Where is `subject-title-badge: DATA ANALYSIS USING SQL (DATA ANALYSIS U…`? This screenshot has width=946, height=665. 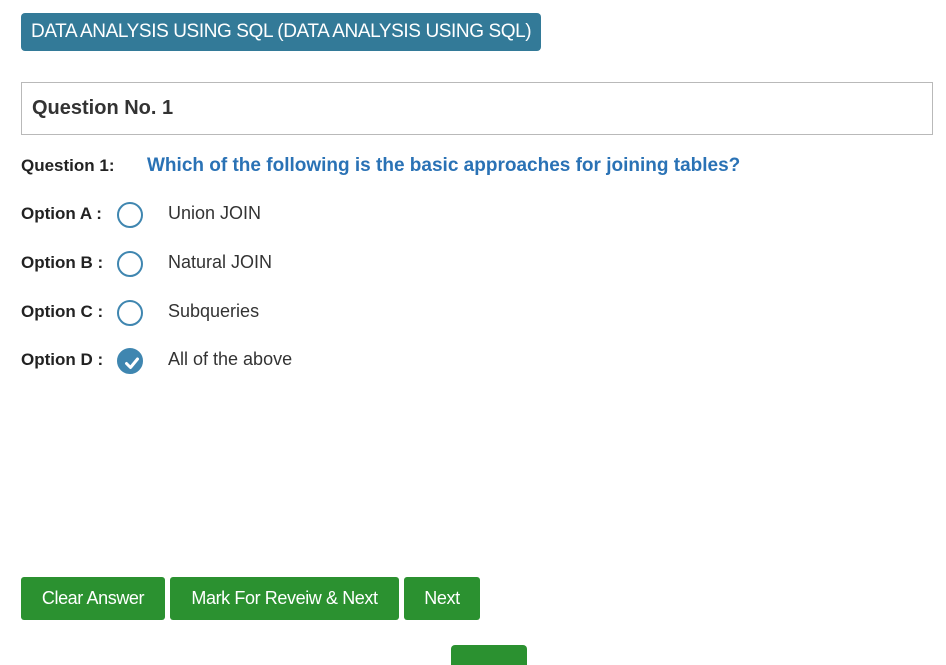 subject-title-badge: DATA ANALYSIS USING SQL (DATA ANALYSIS U… is located at coordinates (281, 32).